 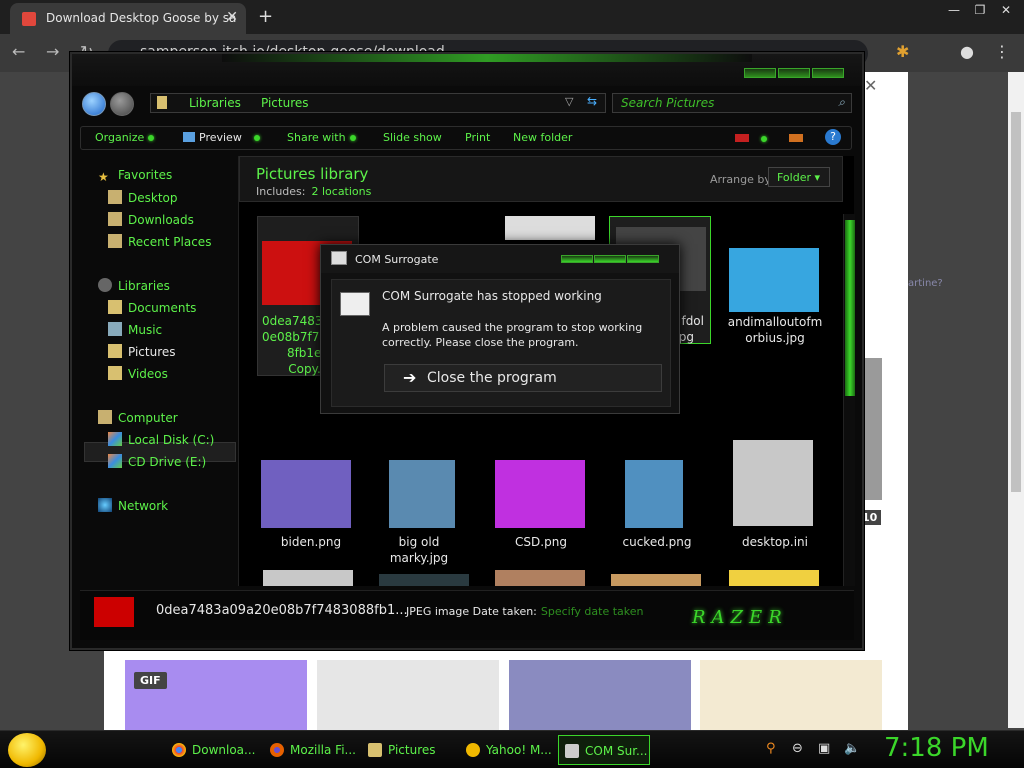 What do you see at coordinates (1002, 51) in the screenshot?
I see `browser-menu-icon: ⋮` at bounding box center [1002, 51].